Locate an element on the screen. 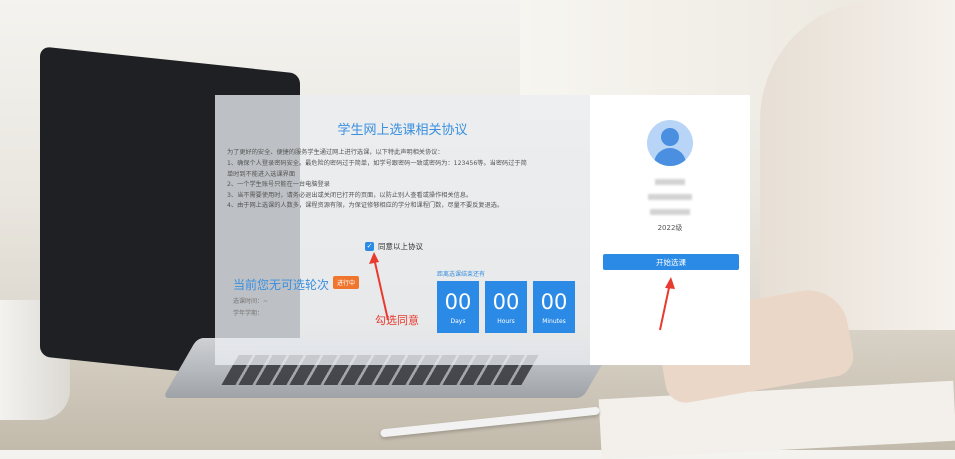 The height and width of the screenshot is (459, 955). agreement-intro: 为了更好的安全、便捷的服务学生通过网上进行选课，以下特此声明相关协议： is located at coordinates (335, 152).